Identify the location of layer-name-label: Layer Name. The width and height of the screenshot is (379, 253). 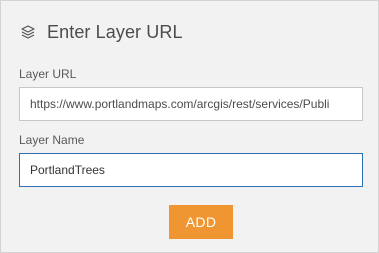
(52, 140).